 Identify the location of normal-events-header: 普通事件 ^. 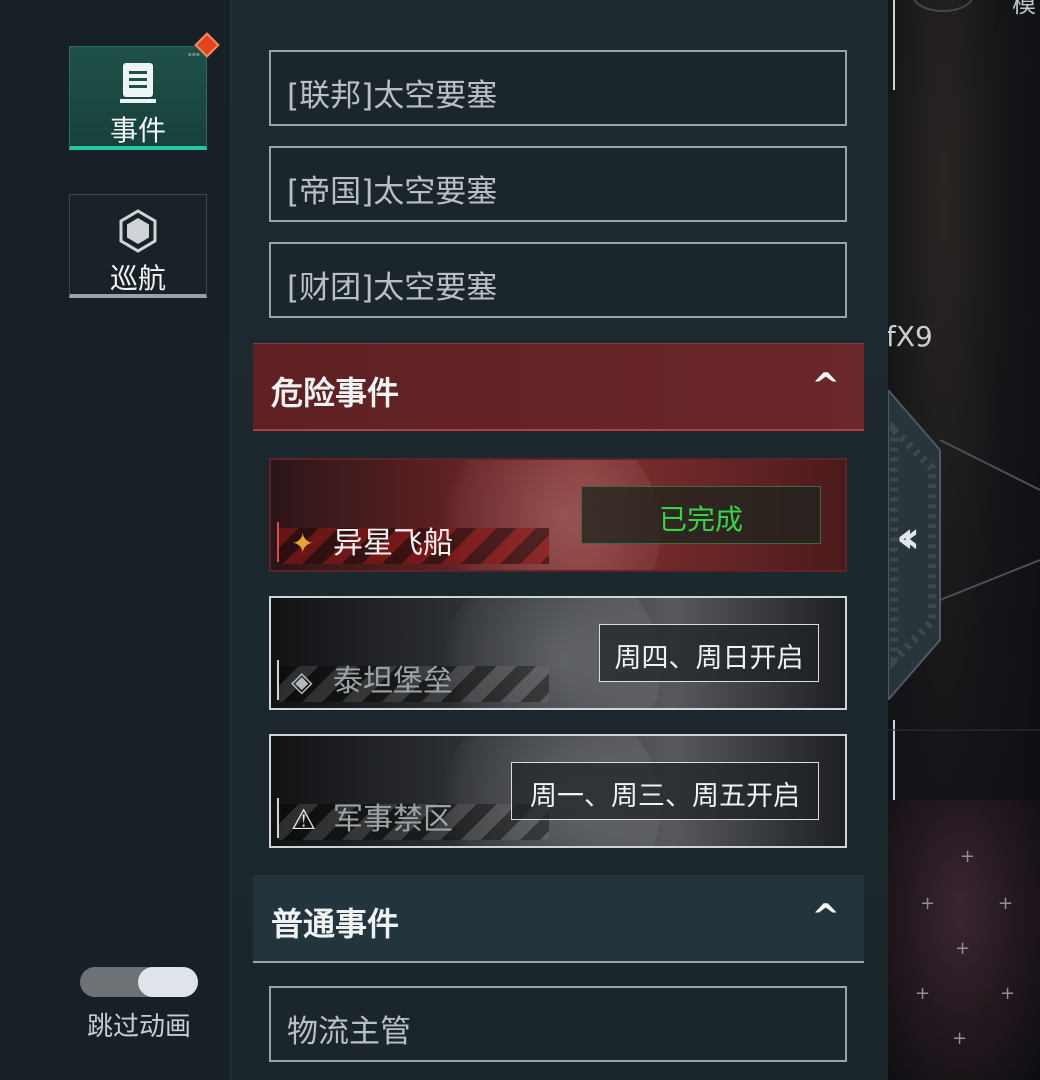
(558, 919).